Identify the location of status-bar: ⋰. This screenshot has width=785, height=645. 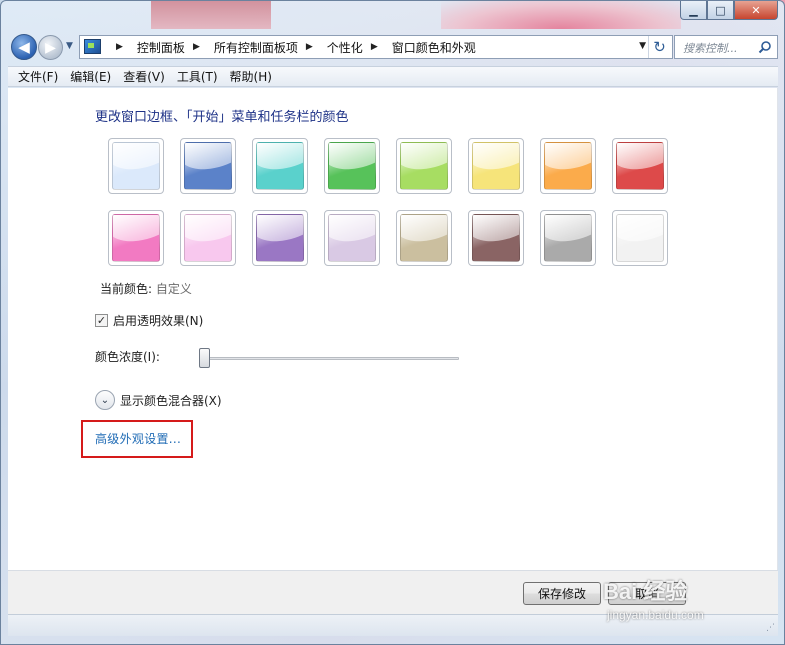
(393, 625).